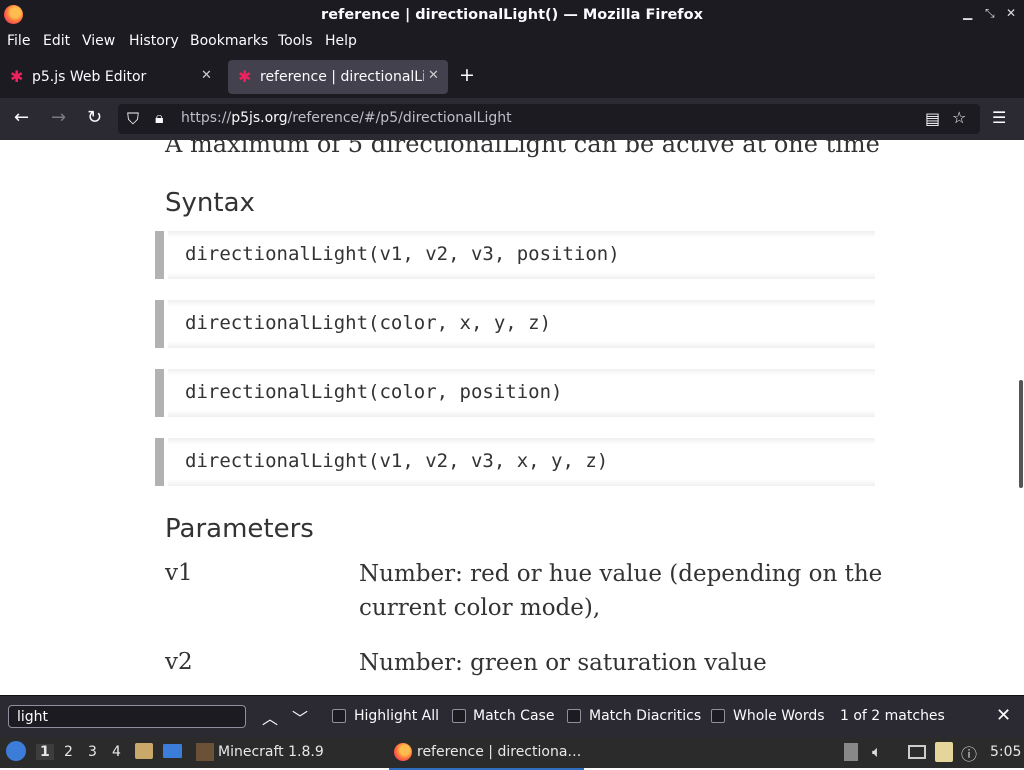 The width and height of the screenshot is (1024, 770). Describe the element at coordinates (300, 717) in the screenshot. I see `find-next-icon: ﹀` at that location.